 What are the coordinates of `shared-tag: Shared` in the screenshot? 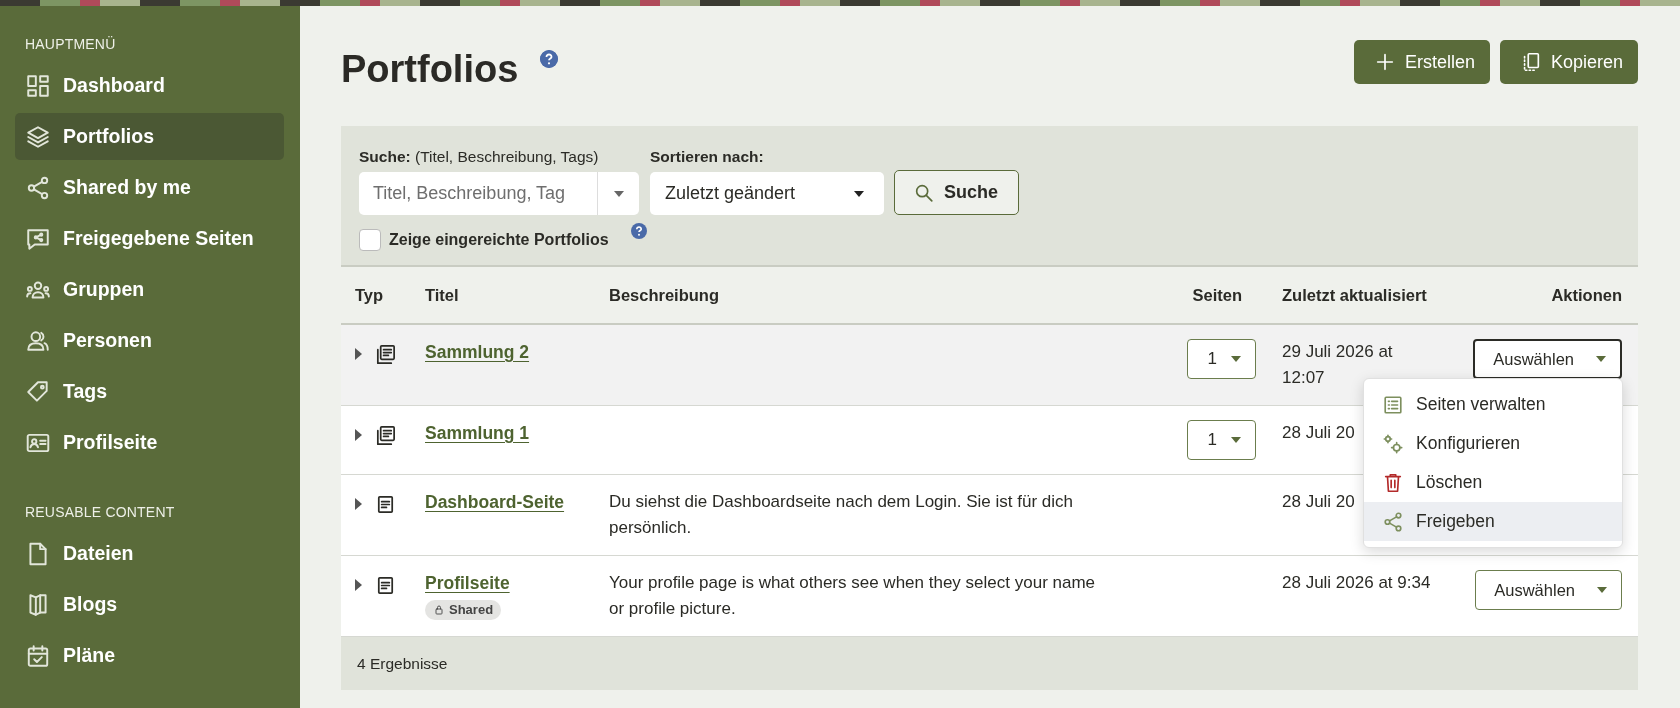 It's located at (463, 610).